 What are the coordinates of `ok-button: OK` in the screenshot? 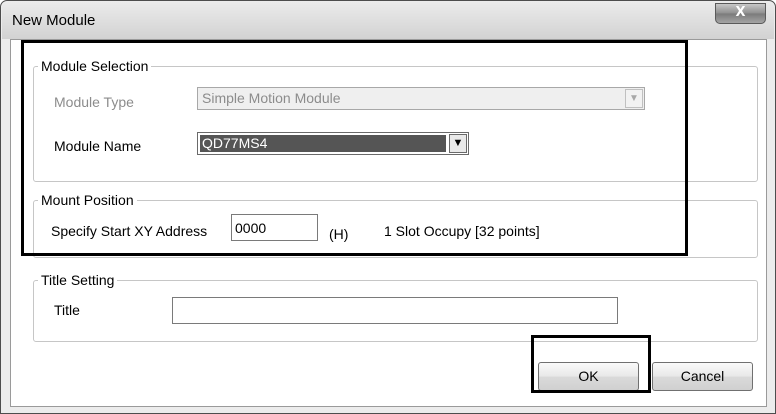 It's located at (588, 376).